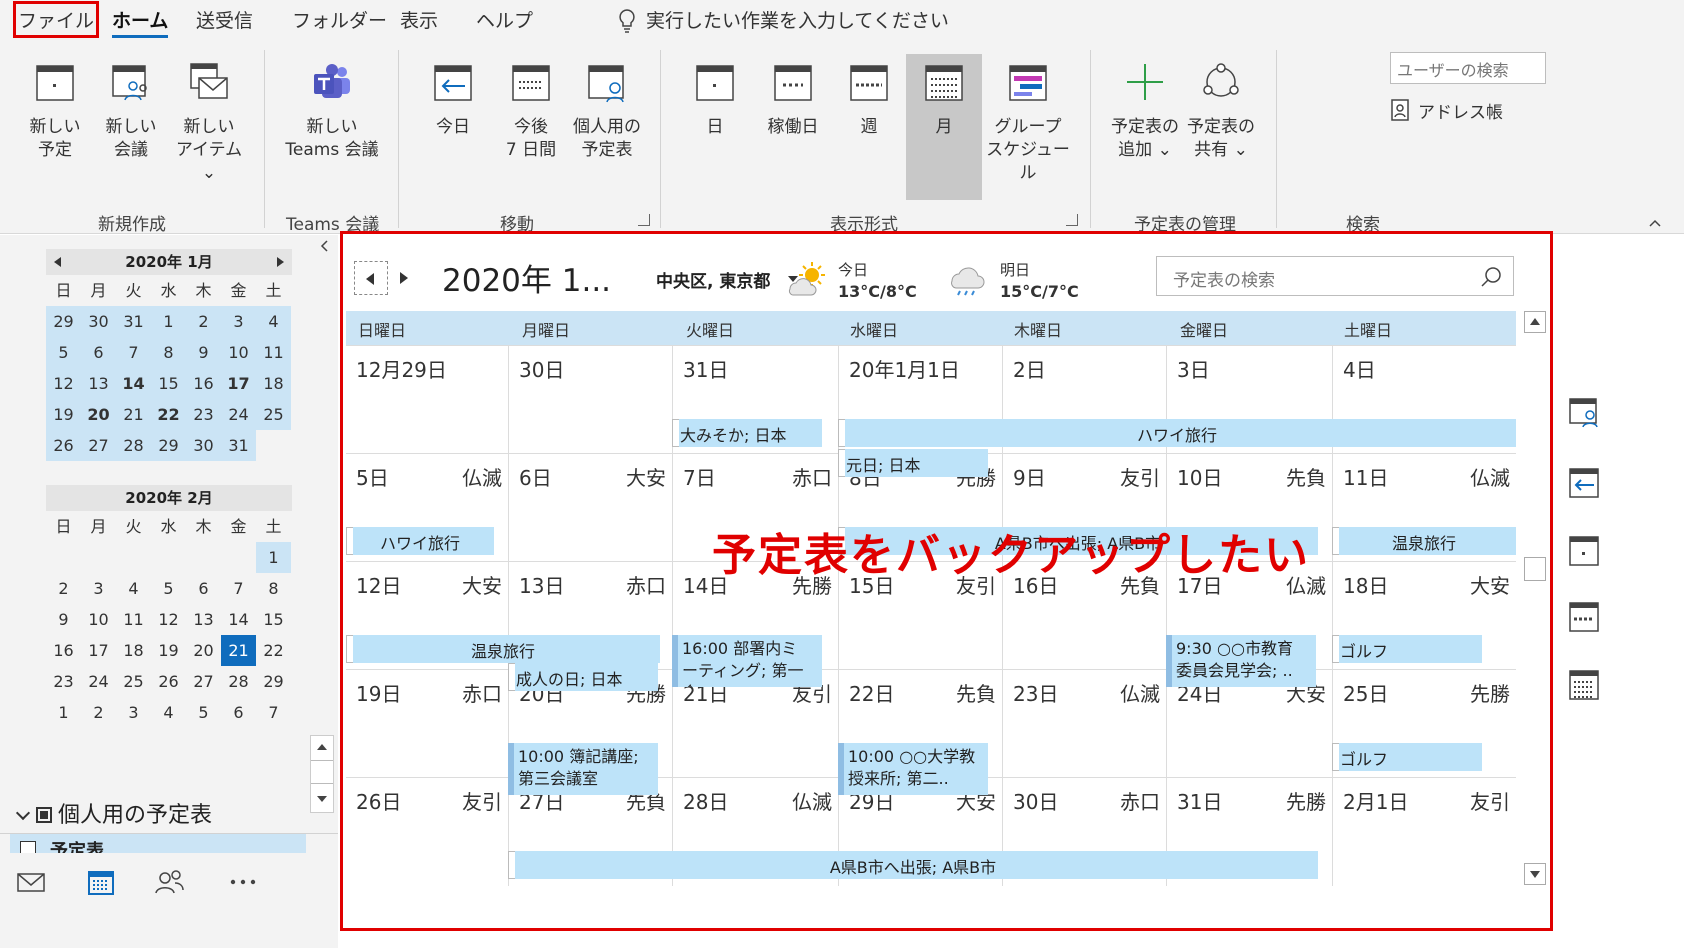  What do you see at coordinates (133, 619) in the screenshot?
I see `date-cell: 11` at bounding box center [133, 619].